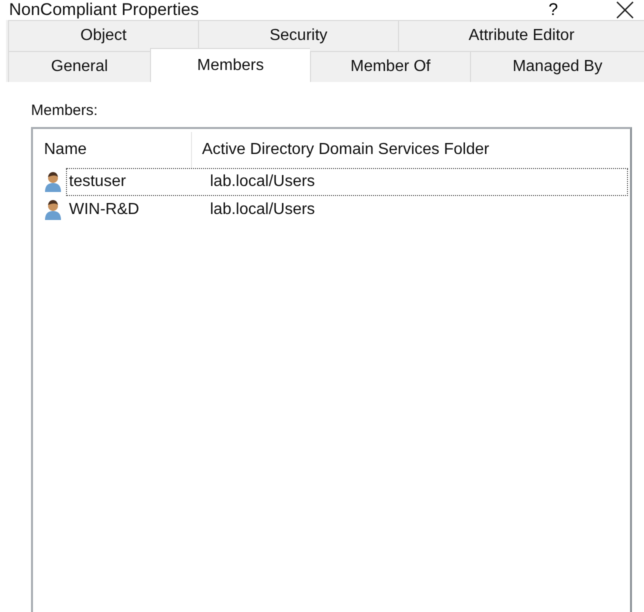 The width and height of the screenshot is (644, 612). What do you see at coordinates (553, 10) in the screenshot?
I see `help-button: ?` at bounding box center [553, 10].